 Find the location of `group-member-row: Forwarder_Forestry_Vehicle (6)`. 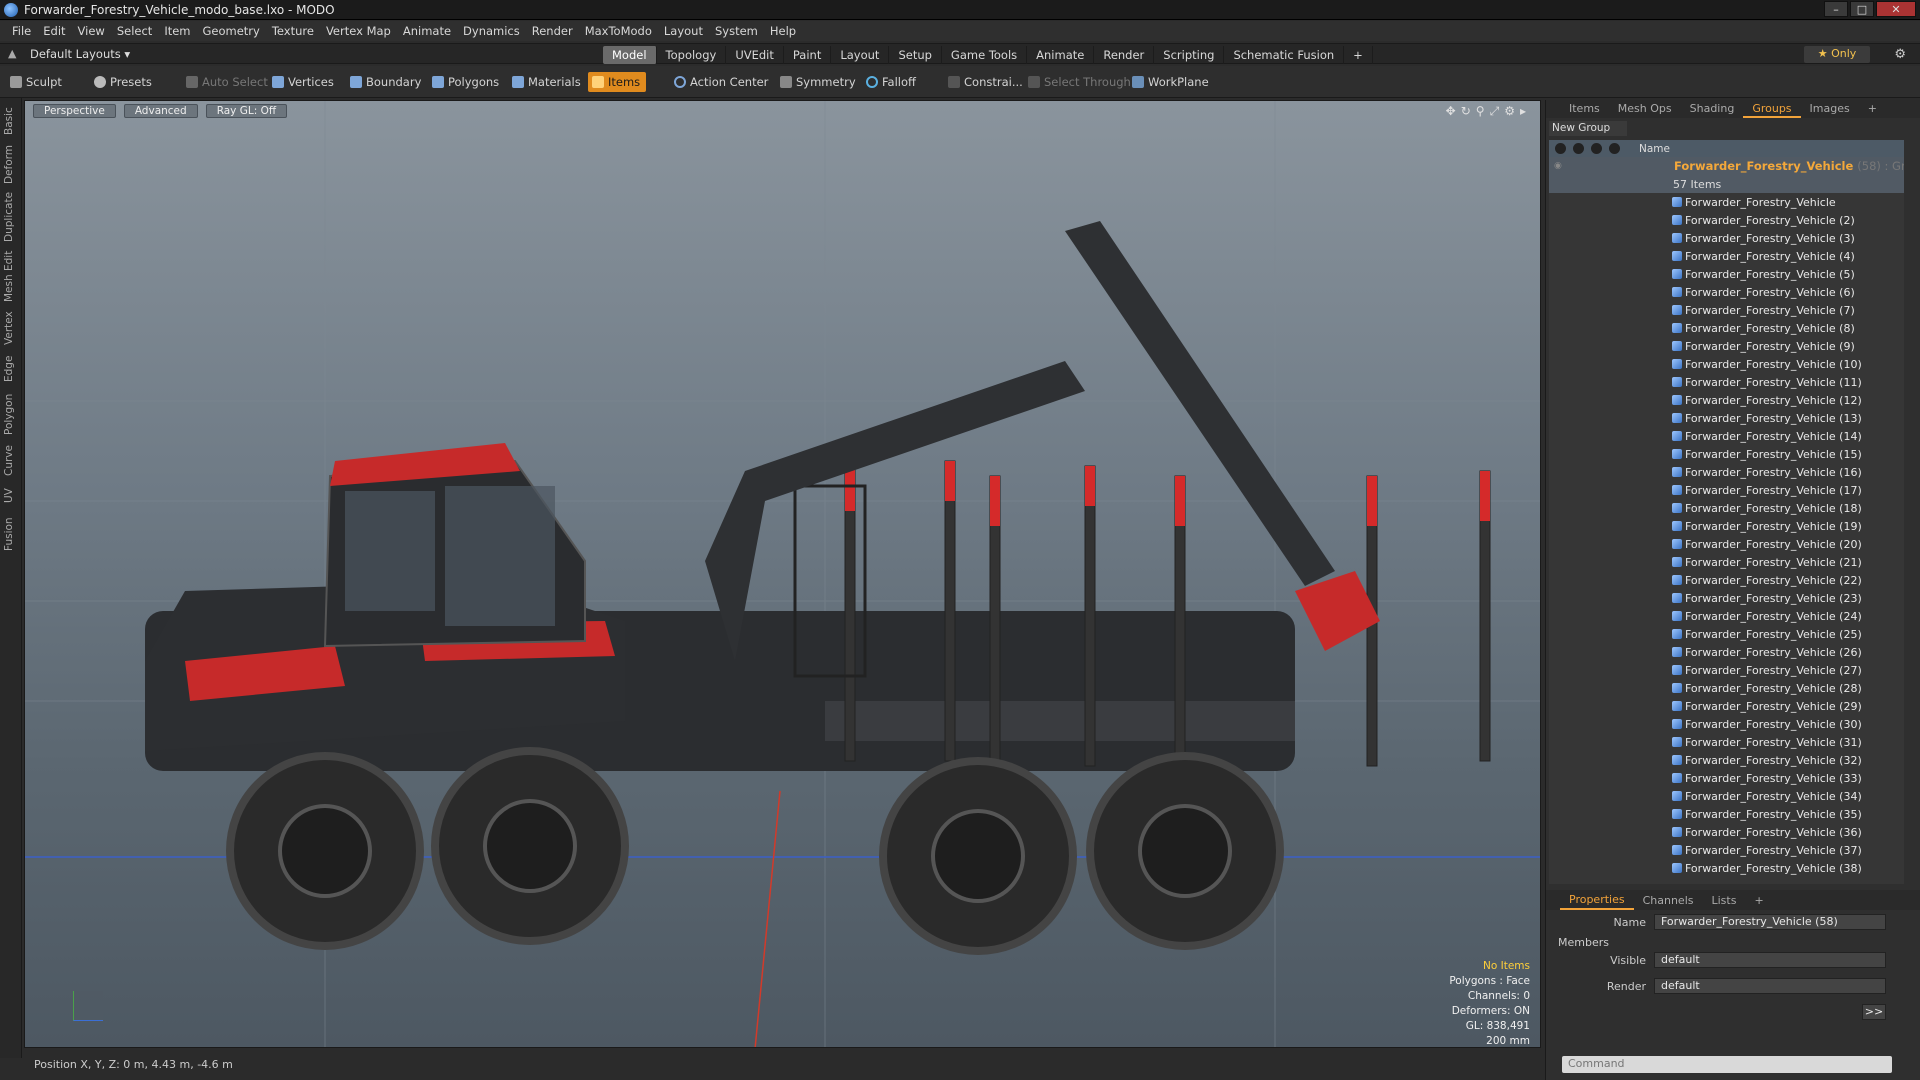

group-member-row: Forwarder_Forestry_Vehicle (6) is located at coordinates (1726, 292).